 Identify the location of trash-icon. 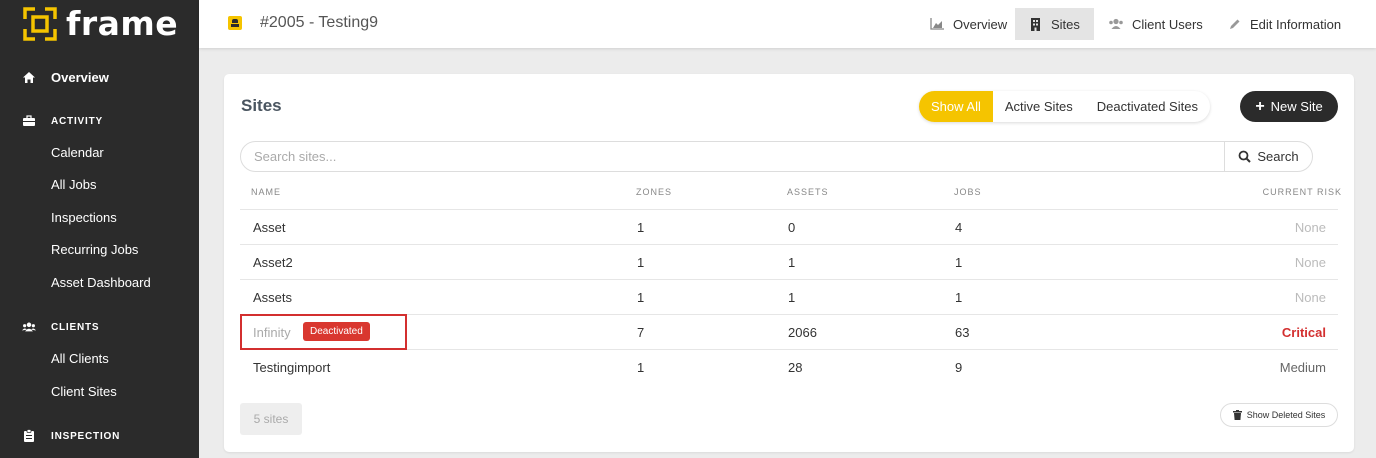
(1237, 415).